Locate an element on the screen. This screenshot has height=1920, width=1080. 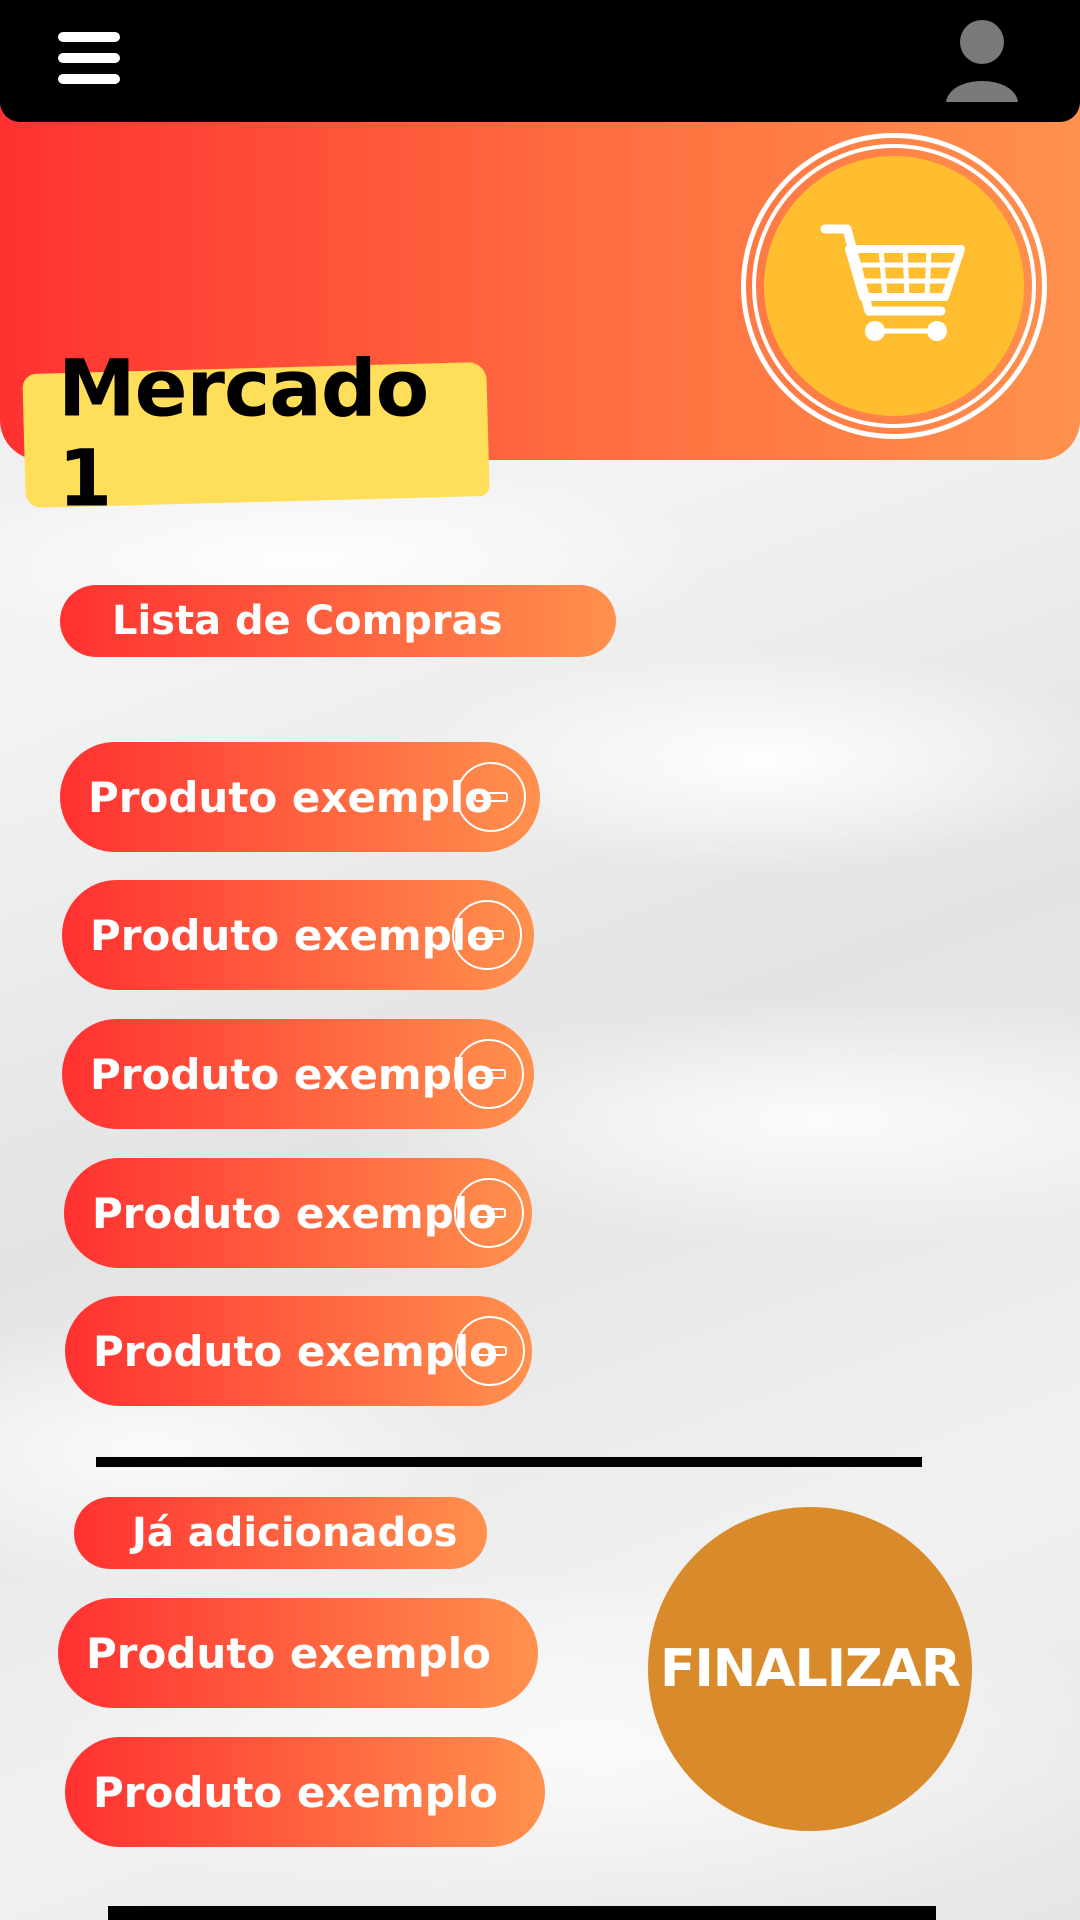
cart-badge is located at coordinates (894, 286).